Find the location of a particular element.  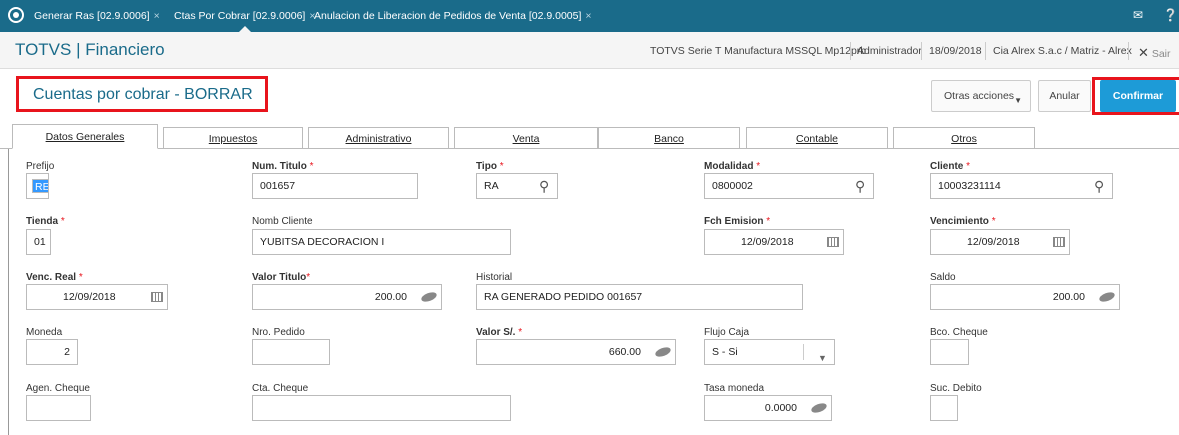

tab-label: Generar Ras [02.9.0006] is located at coordinates (92, 16).